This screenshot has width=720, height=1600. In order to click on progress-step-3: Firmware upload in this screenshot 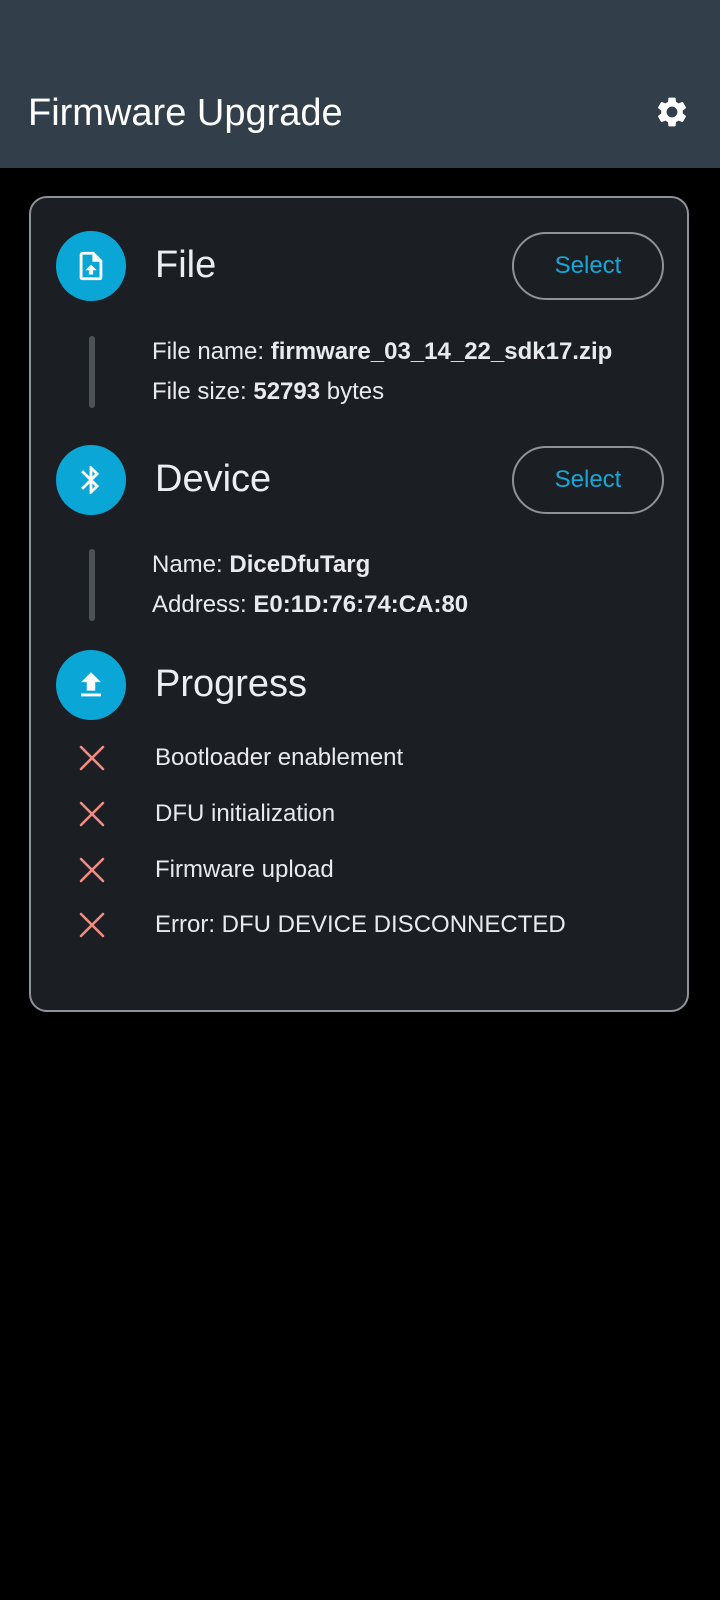, I will do `click(244, 869)`.